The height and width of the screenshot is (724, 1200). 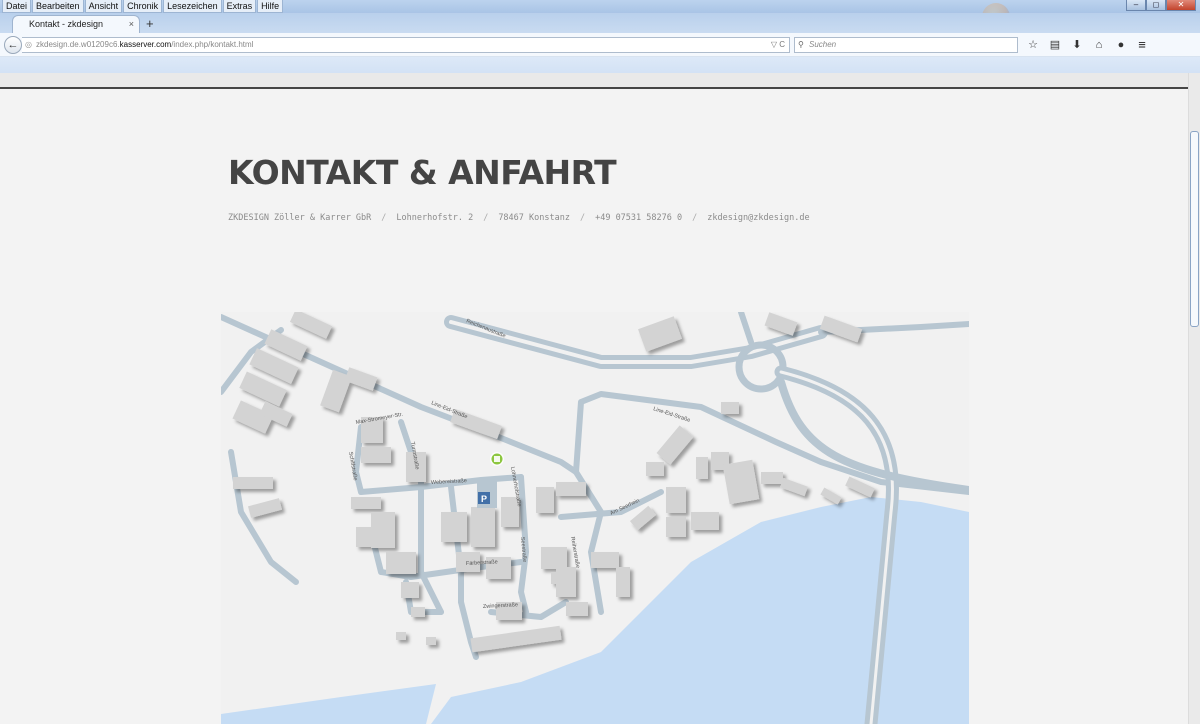 I want to click on search-icon: ⚲, so click(x=801, y=44).